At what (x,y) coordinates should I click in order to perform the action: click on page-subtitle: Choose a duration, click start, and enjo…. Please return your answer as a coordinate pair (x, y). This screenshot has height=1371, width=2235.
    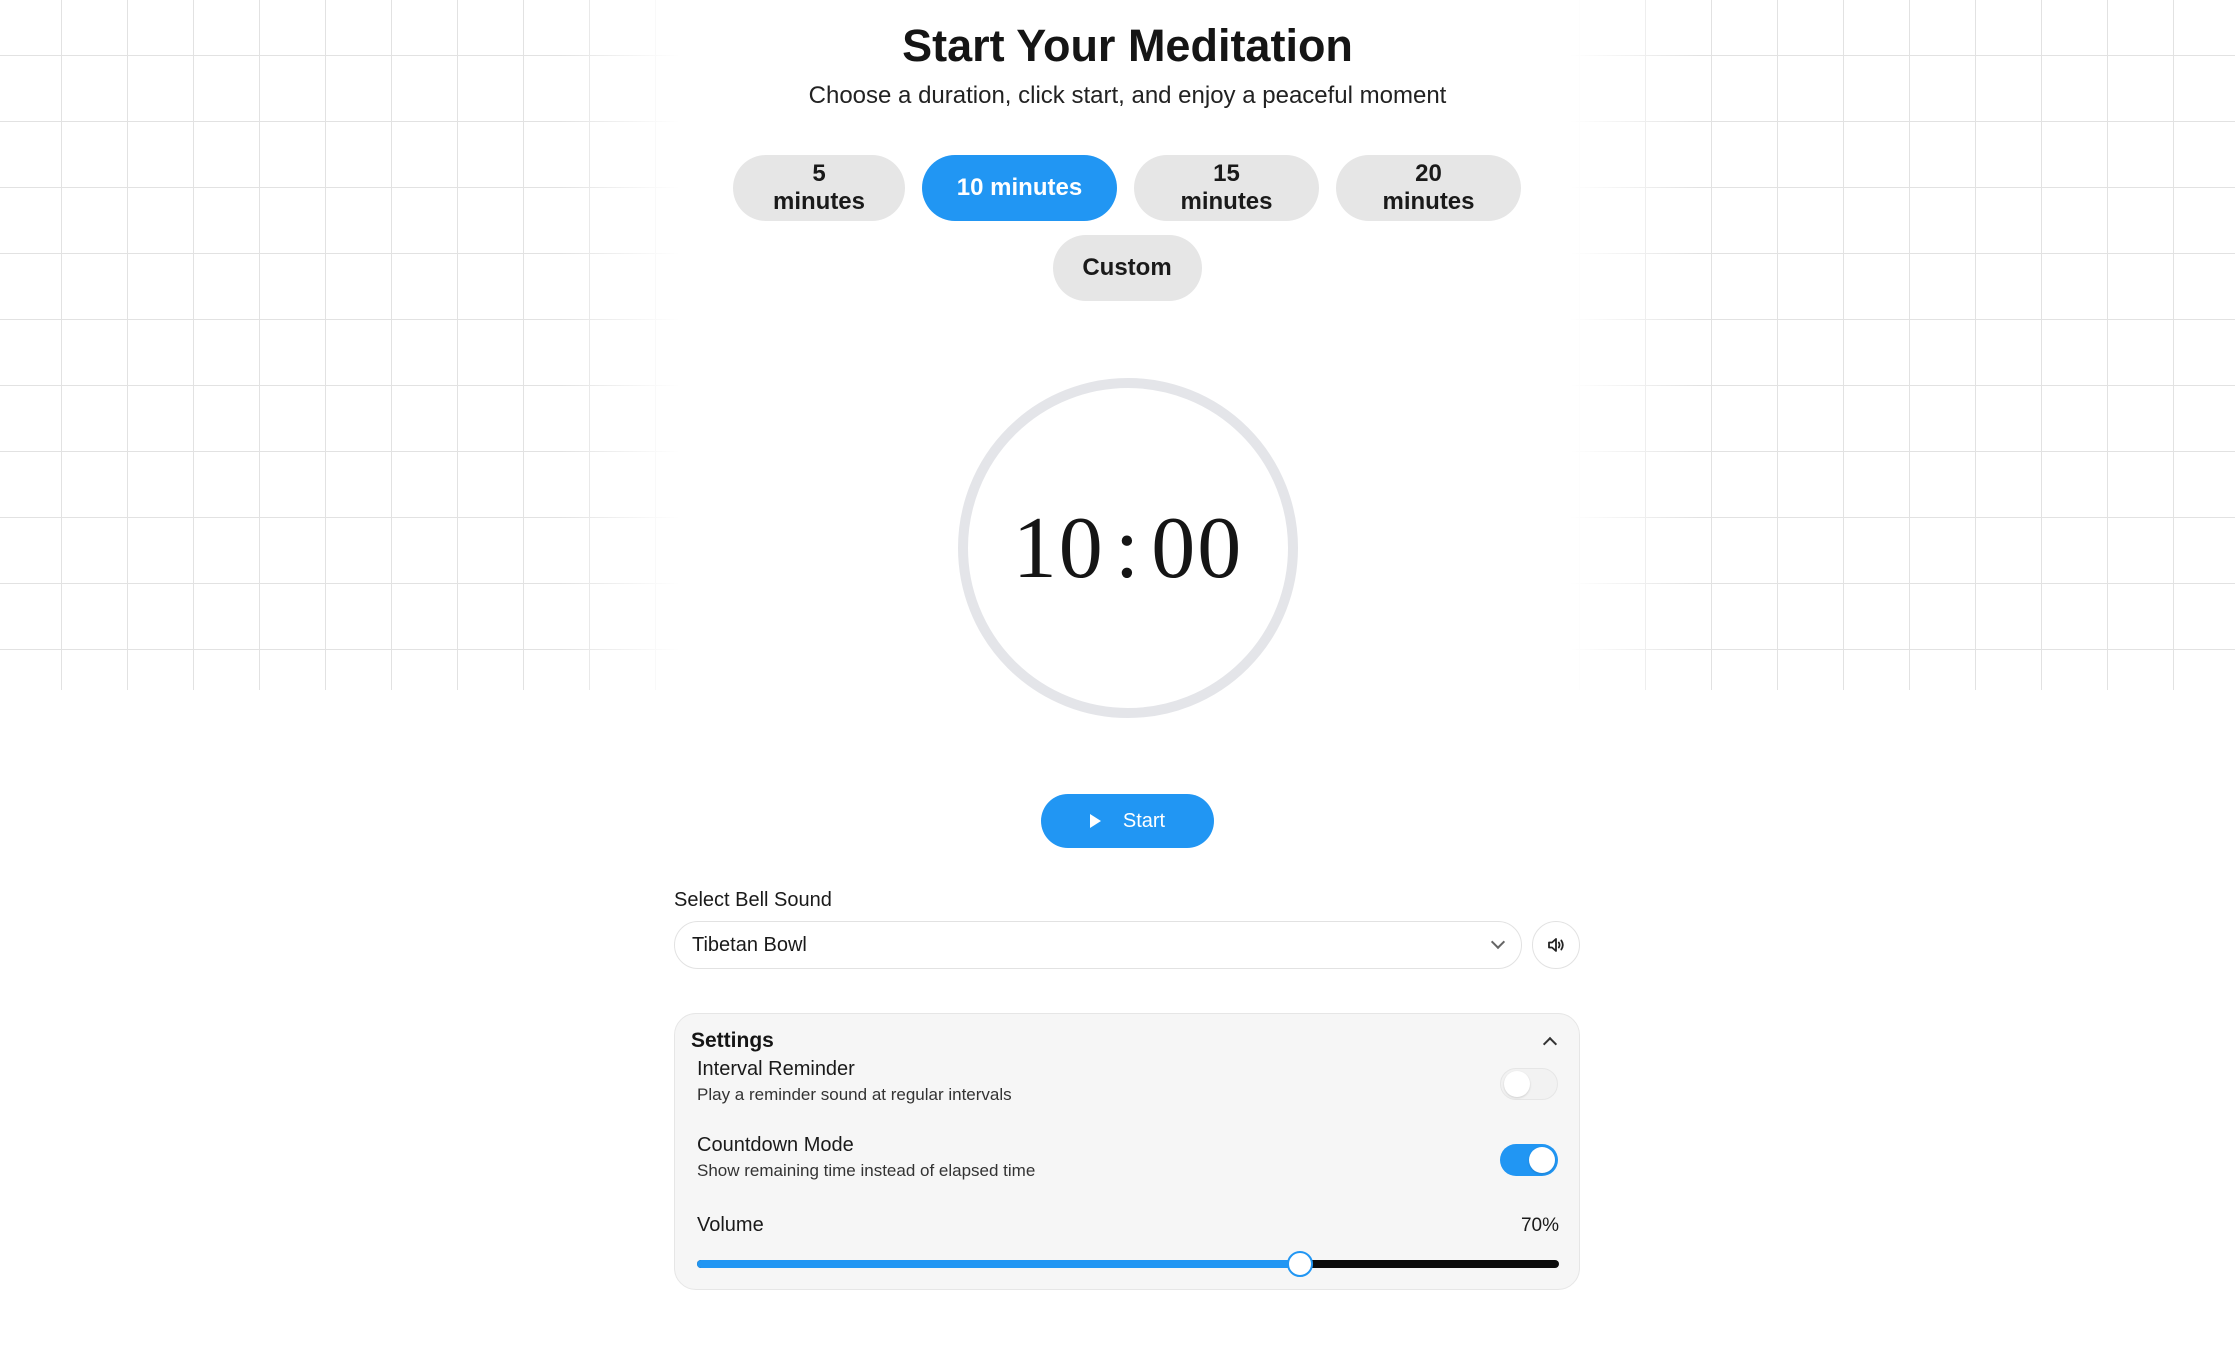
    Looking at the image, I should click on (1127, 95).